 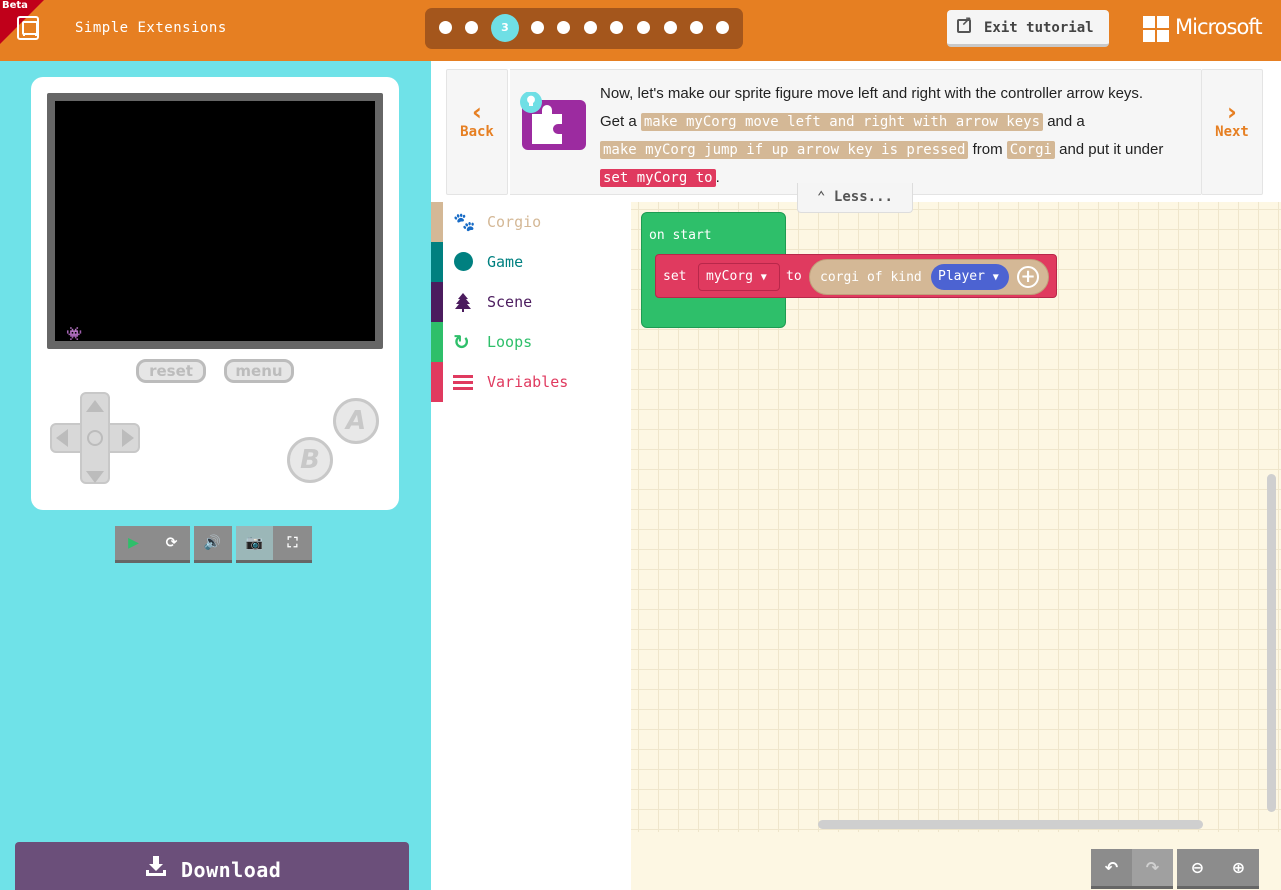 I want to click on variable-dropdown: myCorg ▼, so click(x=739, y=277).